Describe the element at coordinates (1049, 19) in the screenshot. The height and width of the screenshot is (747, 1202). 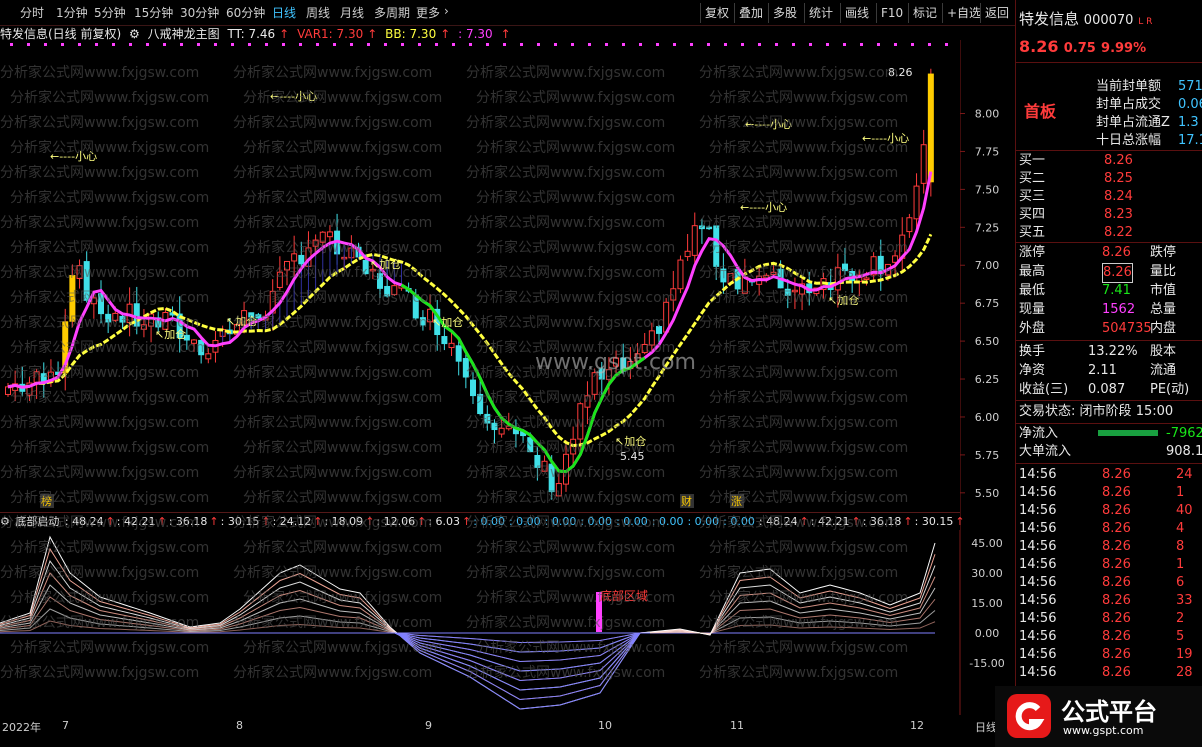
I see `stock-name: 特发信息` at that location.